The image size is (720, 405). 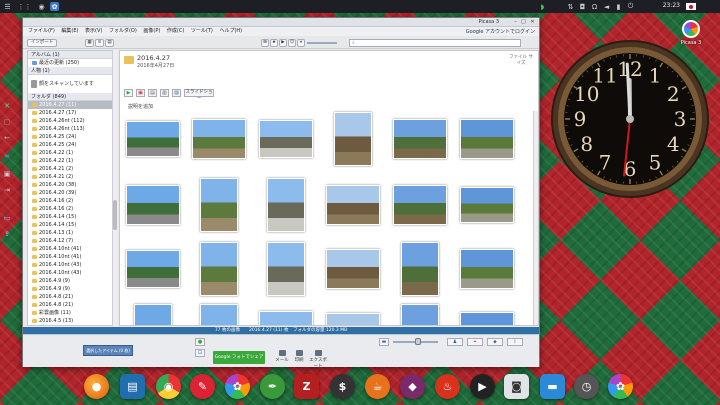 What do you see at coordinates (516, 386) in the screenshot?
I see `screenshot-icon: ◙` at bounding box center [516, 386].